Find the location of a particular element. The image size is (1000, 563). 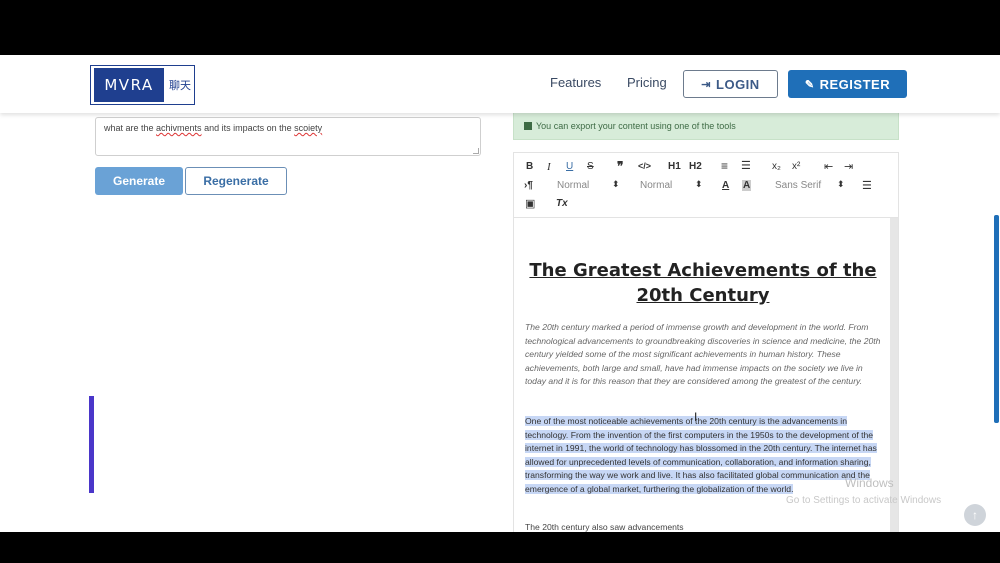

page-scrollbar is located at coordinates (996, 319).